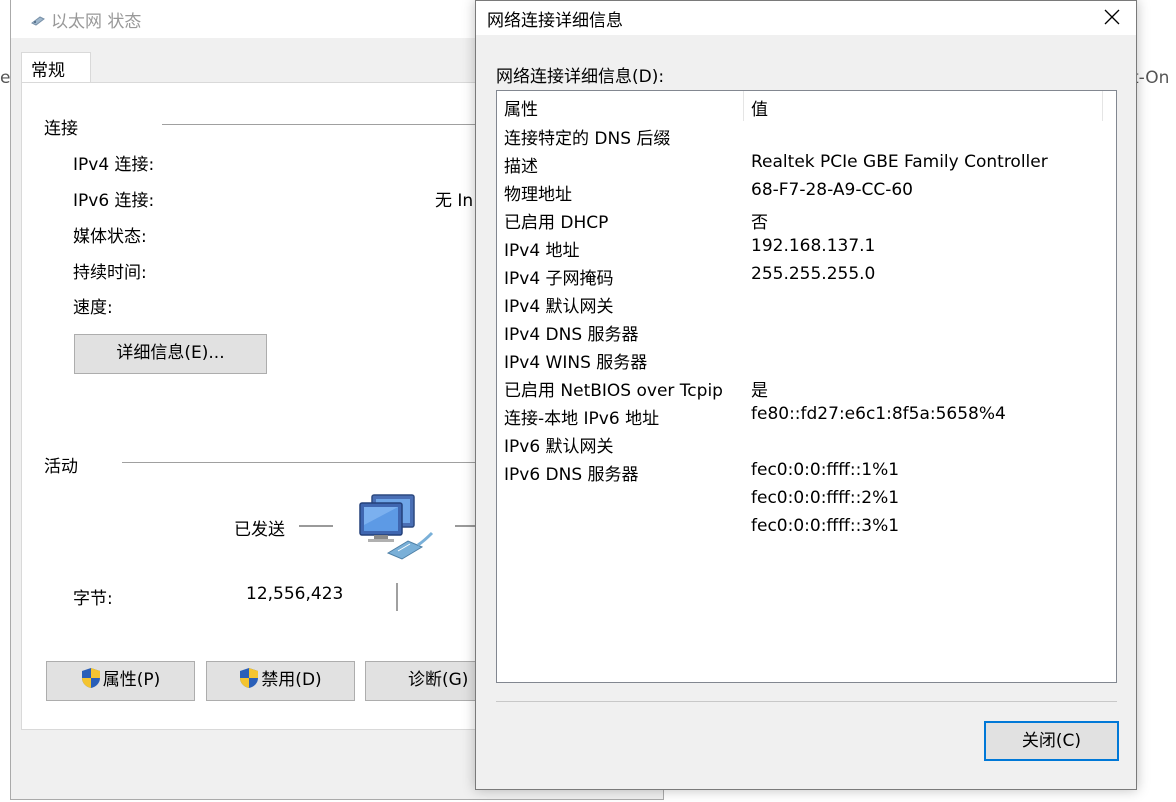 The width and height of the screenshot is (1176, 802). I want to click on close-icon, so click(1112, 17).